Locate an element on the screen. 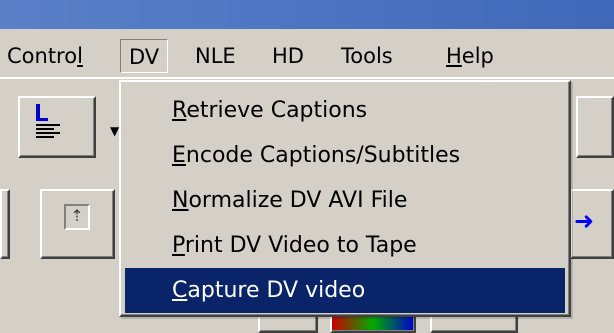 The width and height of the screenshot is (614, 333). menu-item-encode-captions: Encode Captions/Subtitles is located at coordinates (345, 155).